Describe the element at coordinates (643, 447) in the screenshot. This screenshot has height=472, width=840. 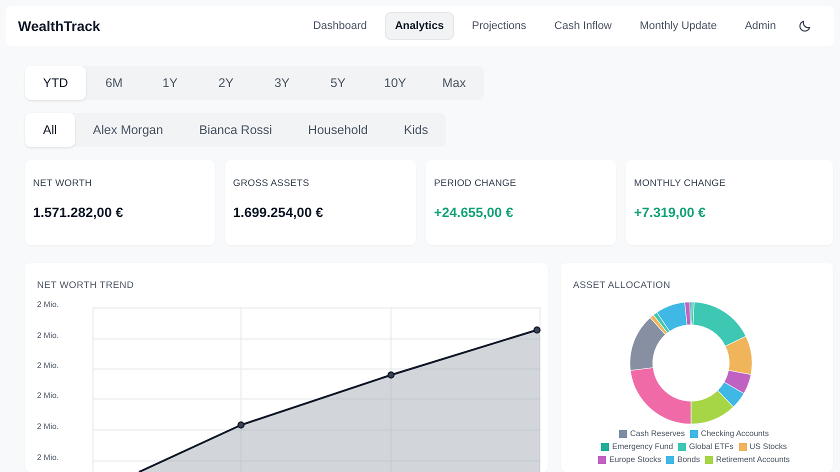
I see `legend-label: Emergency Fund` at that location.